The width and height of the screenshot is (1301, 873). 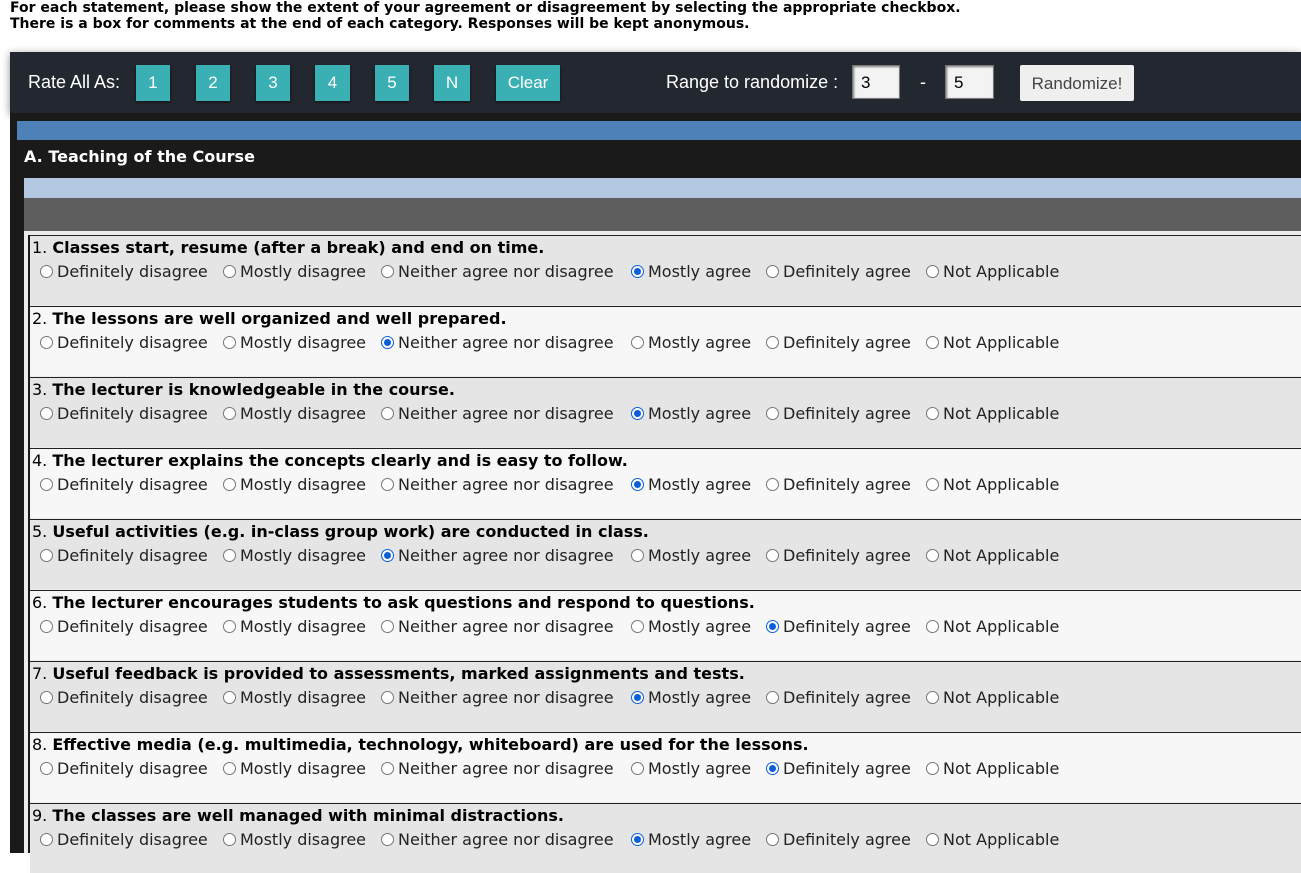 I want to click on rate-all-5-button: 5, so click(x=392, y=83).